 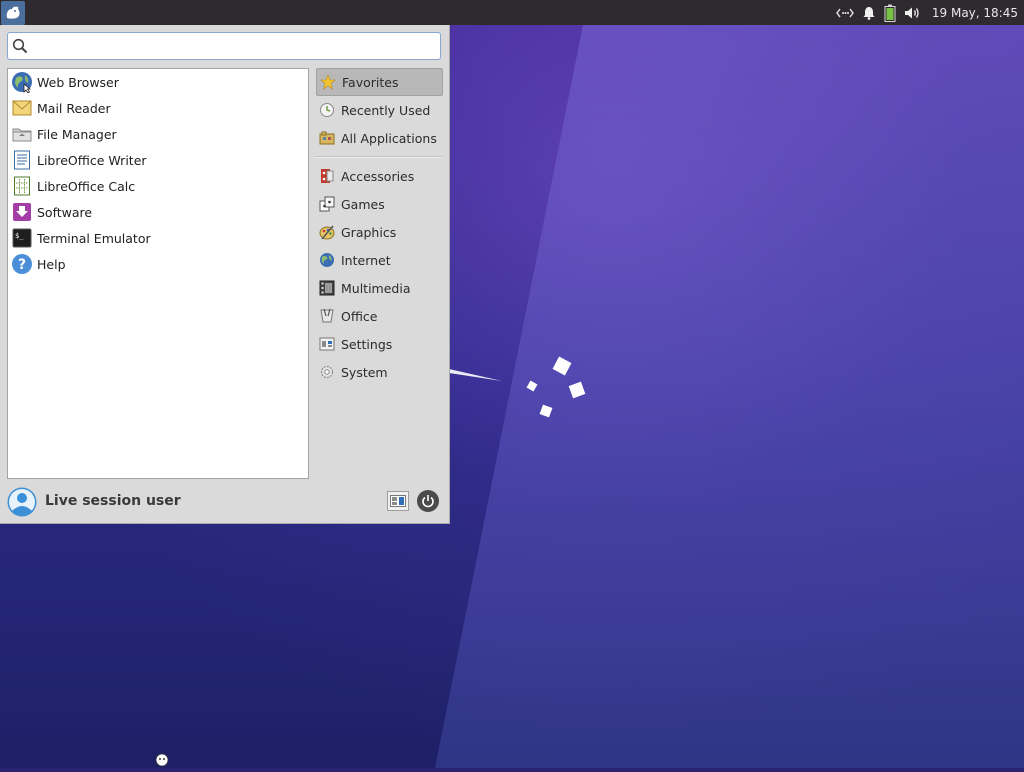 I want to click on applications-menu-button, so click(x=13, y=12).